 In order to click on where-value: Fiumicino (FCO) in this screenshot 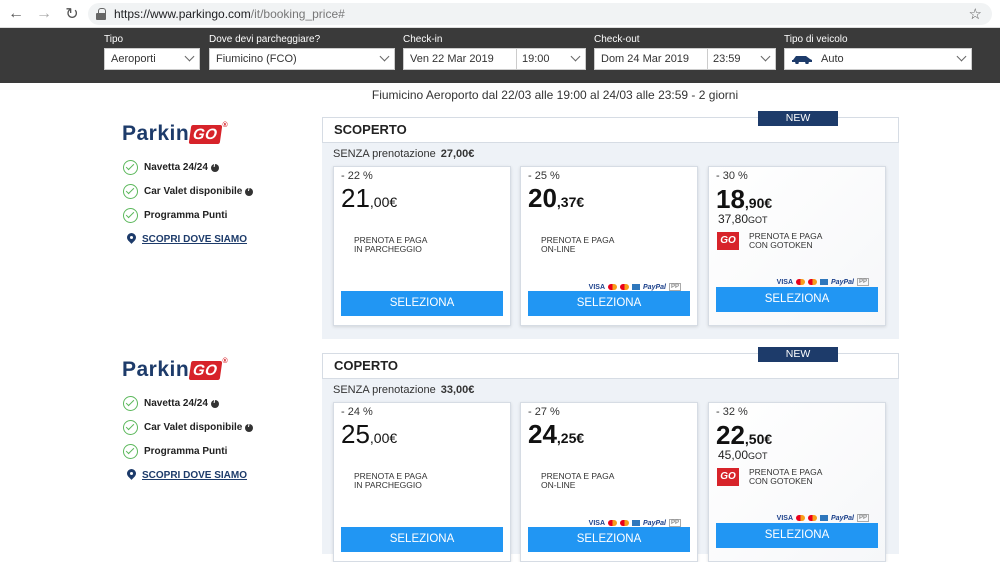, I will do `click(256, 59)`.